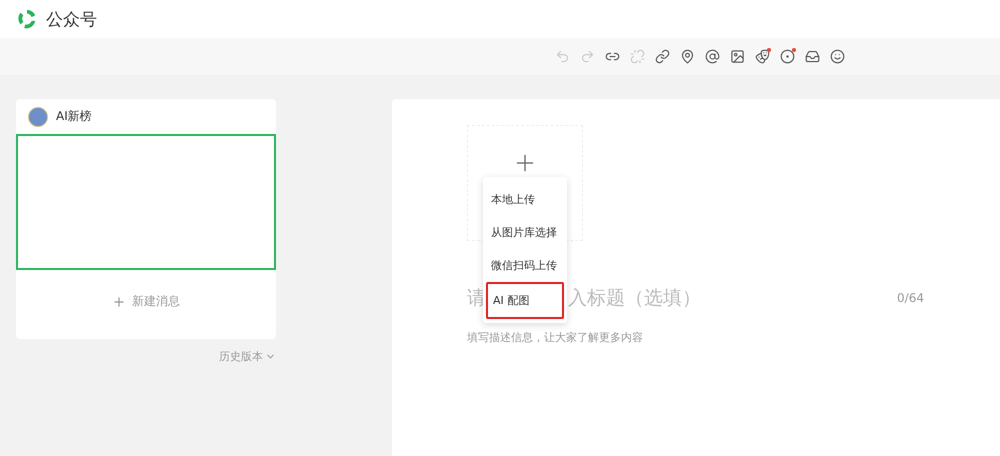  What do you see at coordinates (476, 298) in the screenshot?
I see `title-placeholder: 请` at bounding box center [476, 298].